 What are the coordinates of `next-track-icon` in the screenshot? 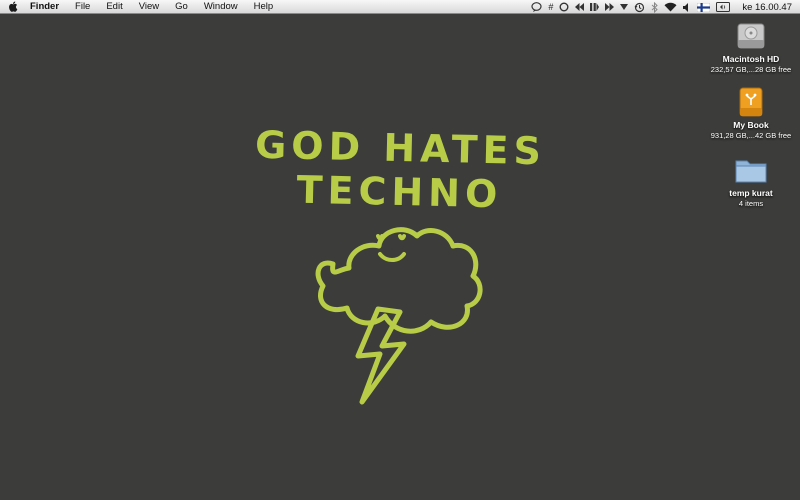 It's located at (610, 7).